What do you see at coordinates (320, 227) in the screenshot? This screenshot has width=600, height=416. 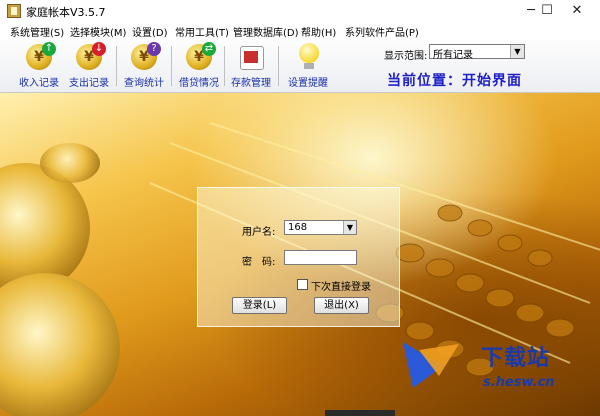 I see `username-select: 168 ▼` at bounding box center [320, 227].